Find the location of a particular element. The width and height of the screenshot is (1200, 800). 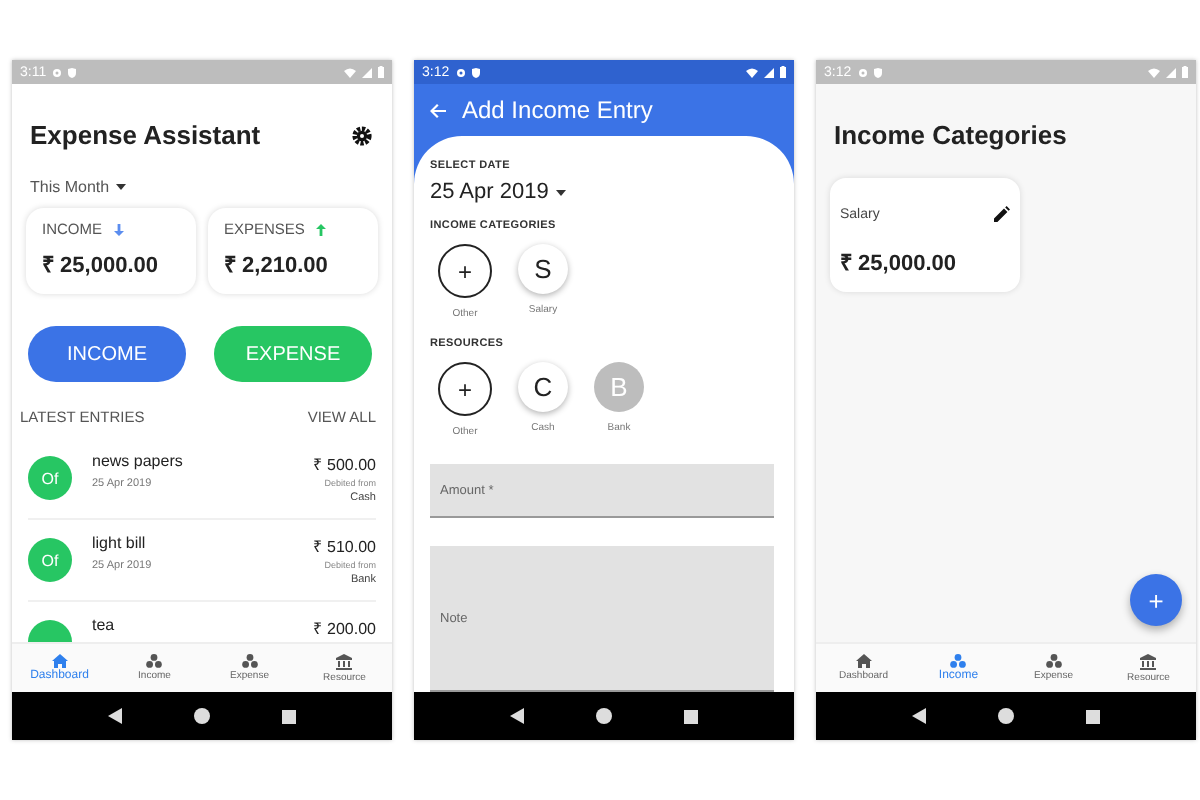

option-chip: S is located at coordinates (543, 269).